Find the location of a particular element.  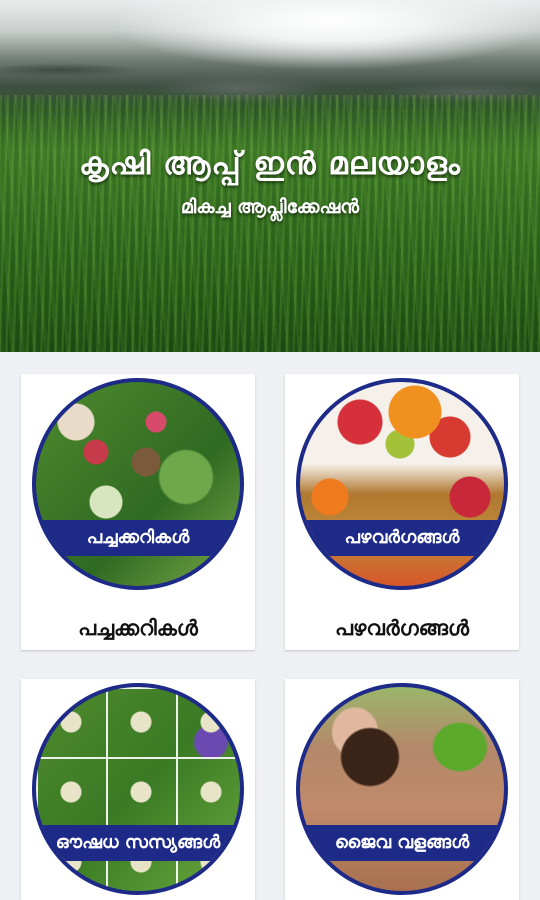

category-banner: ഔഷധ സസ്യങ്ങൾ is located at coordinates (138, 843).